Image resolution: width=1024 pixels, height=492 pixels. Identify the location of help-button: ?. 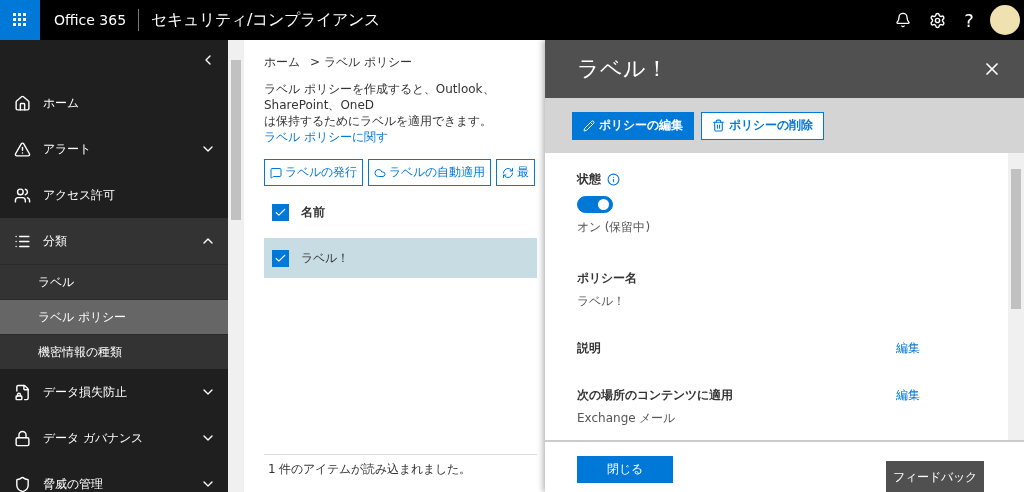
(969, 20).